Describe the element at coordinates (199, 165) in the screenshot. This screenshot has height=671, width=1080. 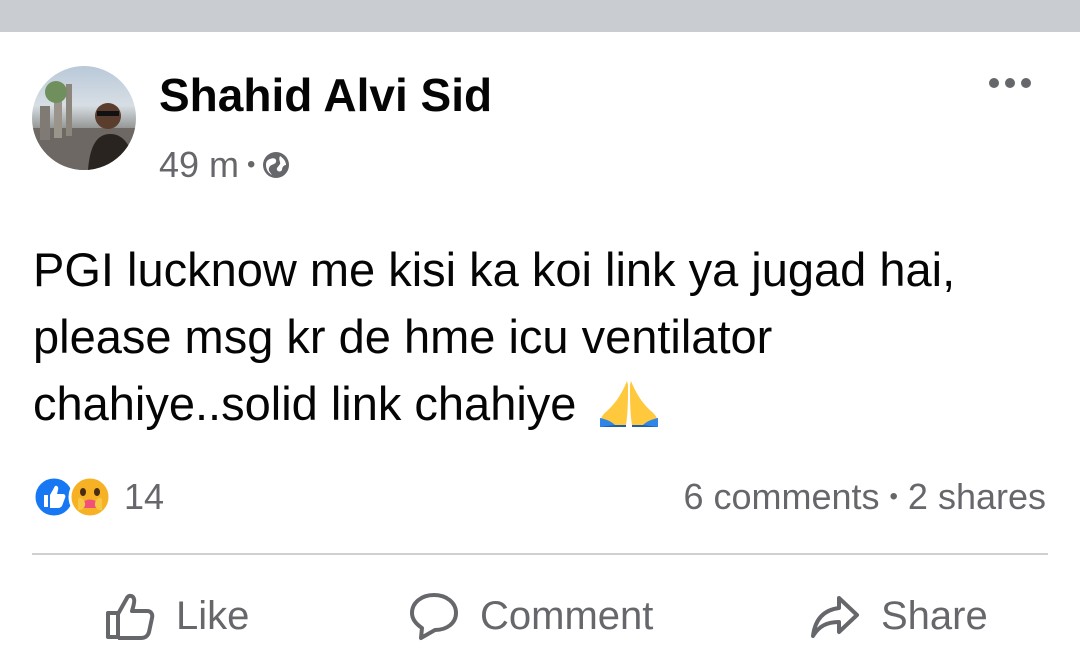
I see `post-time: 49 m` at that location.